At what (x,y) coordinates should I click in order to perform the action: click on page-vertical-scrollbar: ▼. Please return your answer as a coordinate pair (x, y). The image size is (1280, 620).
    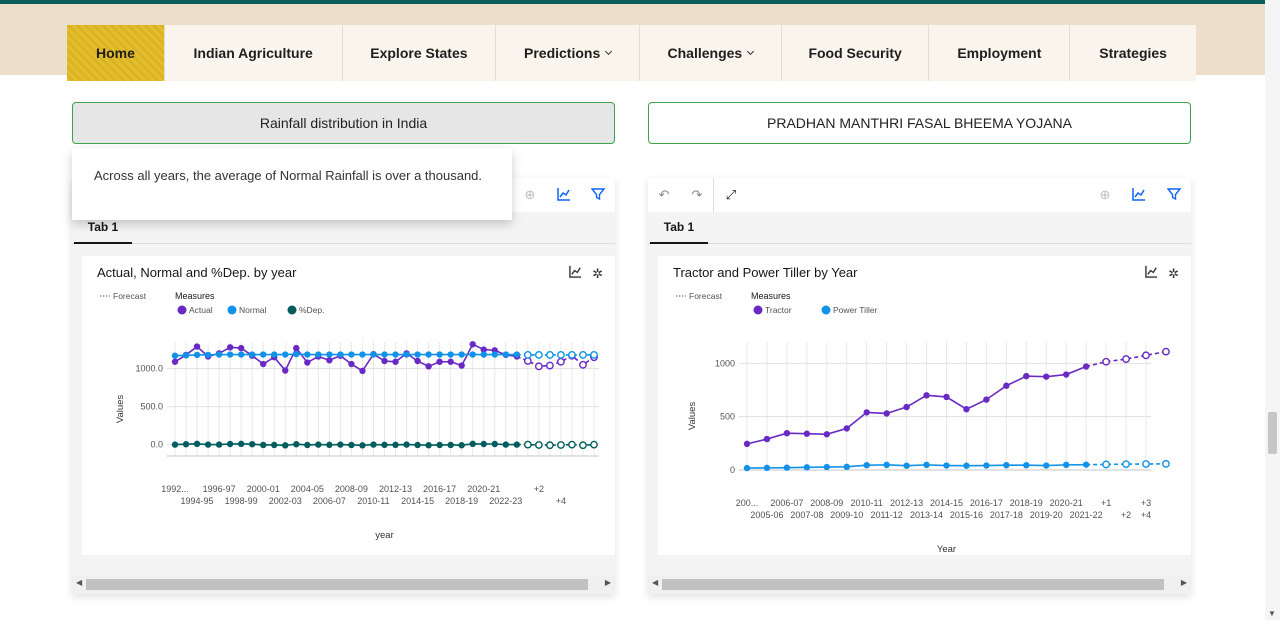
    Looking at the image, I should click on (1272, 310).